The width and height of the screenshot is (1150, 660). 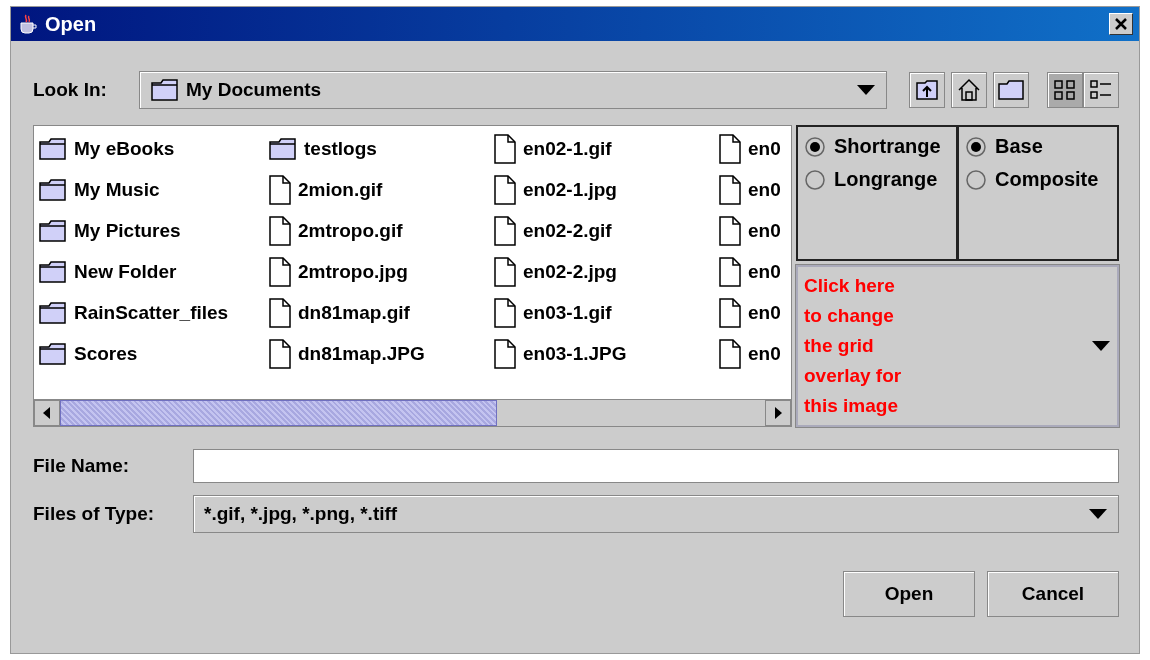 I want to click on look-in-dropdown: My Documents, so click(x=513, y=90).